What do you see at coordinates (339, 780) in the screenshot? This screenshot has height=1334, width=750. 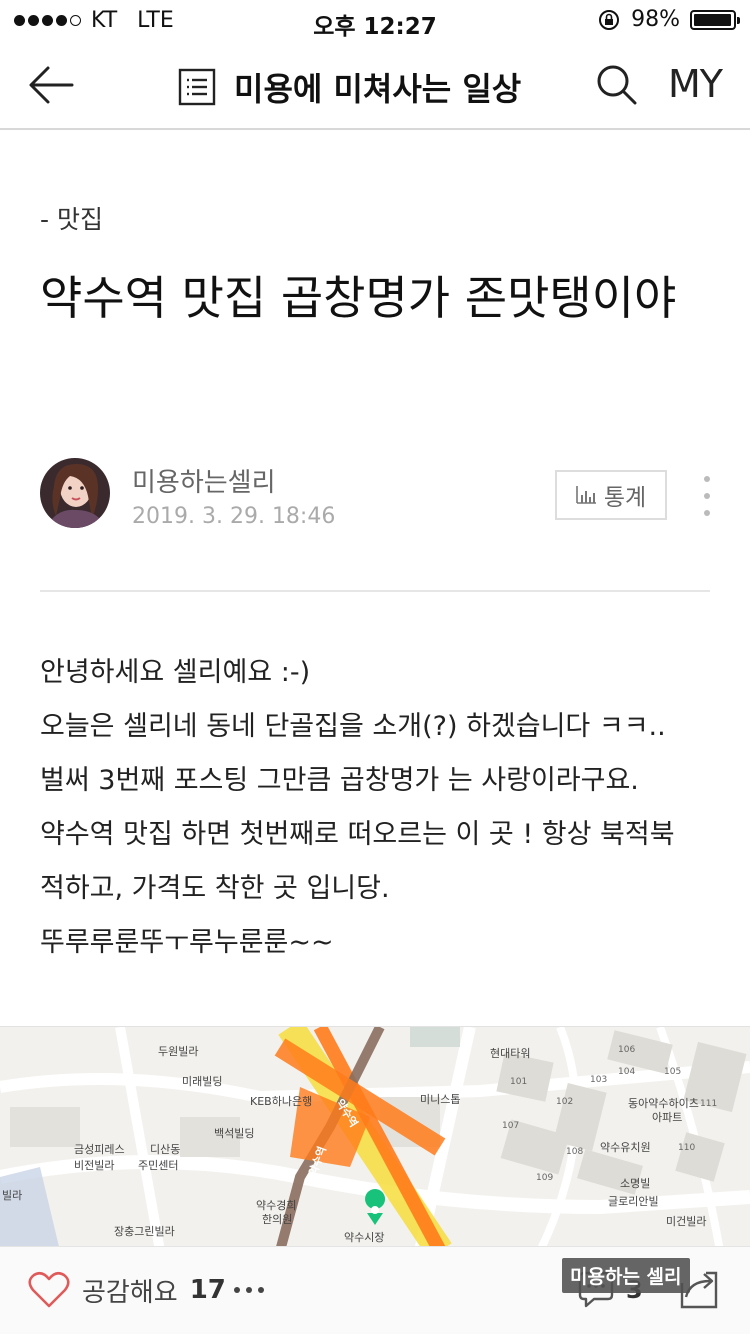 I see `body-line: 벌써 3번째 포스팅 그만큼 곱창명가 는 사랑이라구요.` at bounding box center [339, 780].